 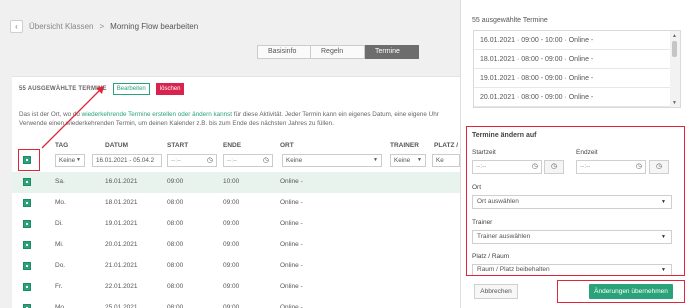 I want to click on filter-trainer: Keine ▼, so click(x=408, y=160).